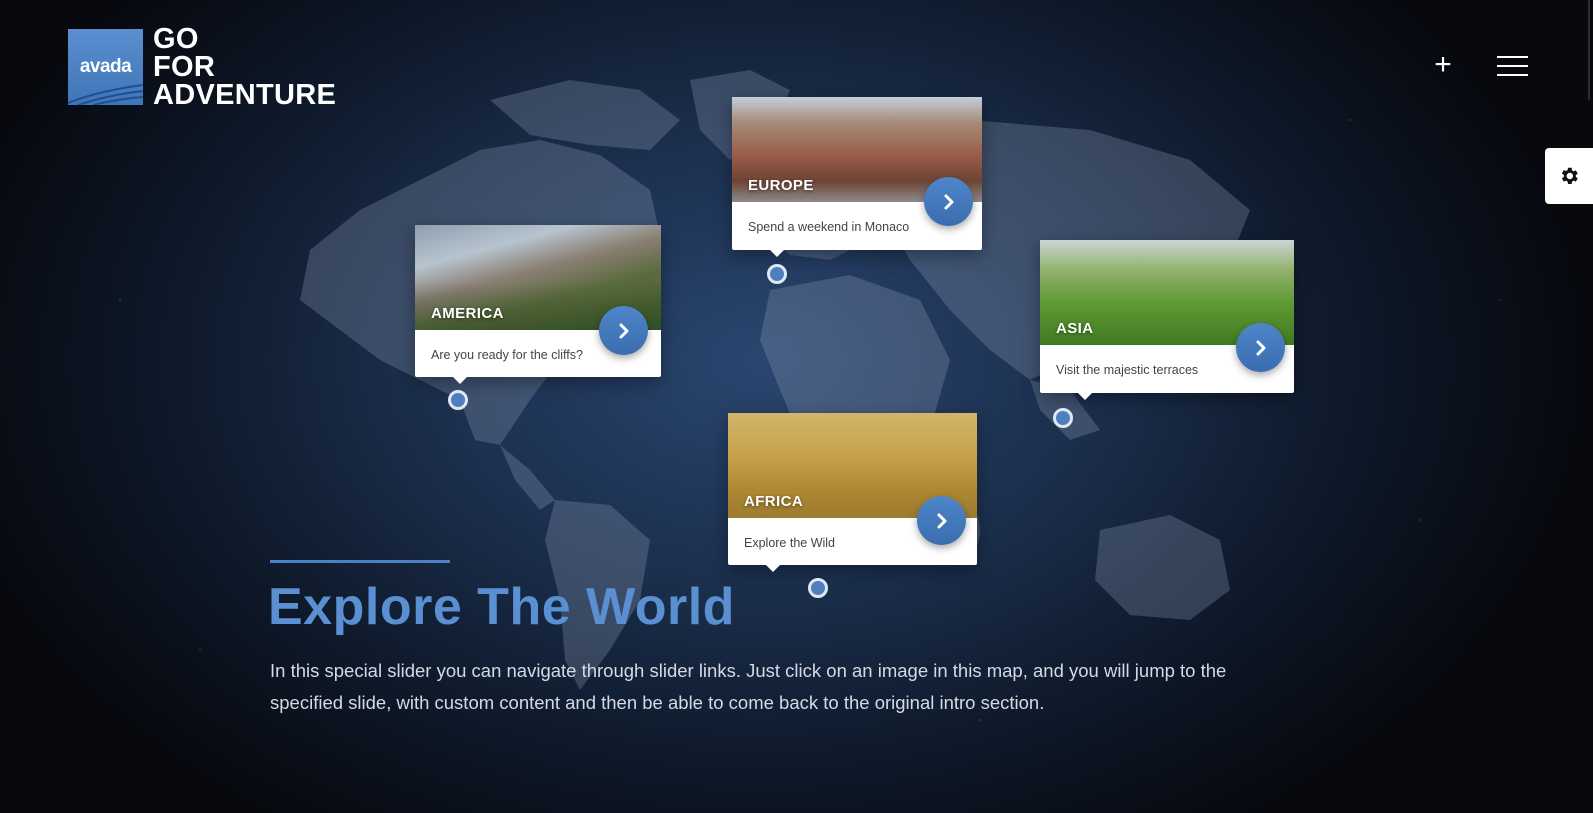 The width and height of the screenshot is (1593, 813). I want to click on menu-bar-bottom, so click(1512, 75).